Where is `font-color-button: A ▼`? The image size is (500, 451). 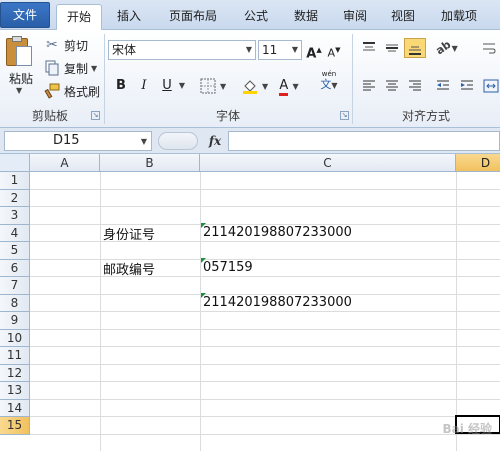 font-color-button: A ▼ is located at coordinates (289, 86).